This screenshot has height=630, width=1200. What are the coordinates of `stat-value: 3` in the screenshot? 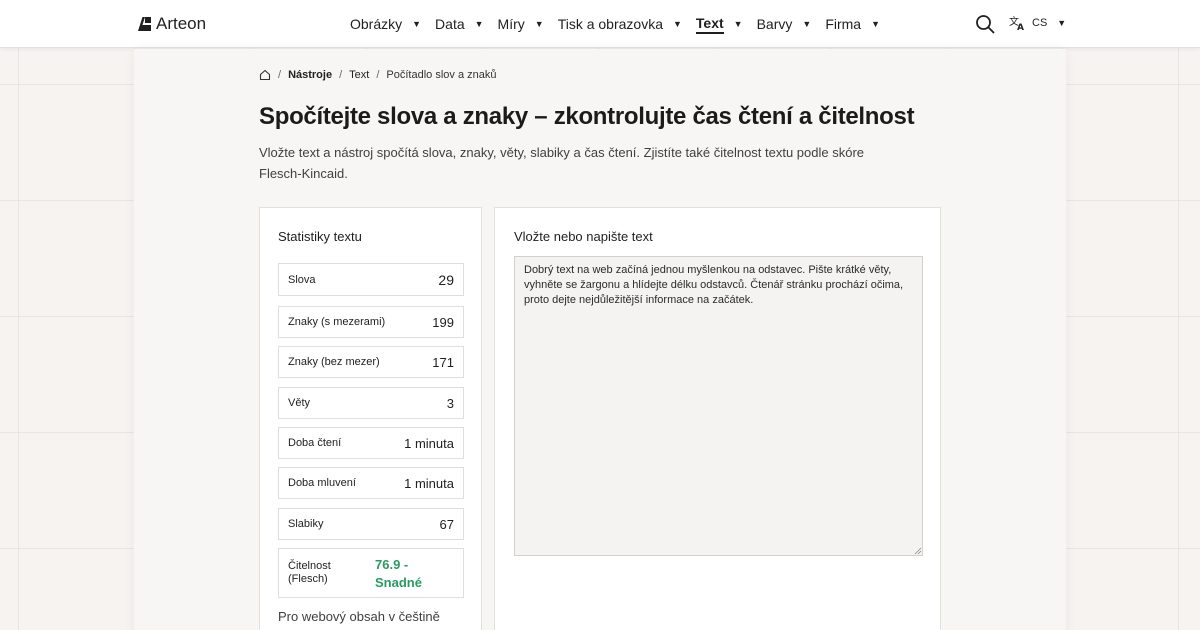 It's located at (450, 403).